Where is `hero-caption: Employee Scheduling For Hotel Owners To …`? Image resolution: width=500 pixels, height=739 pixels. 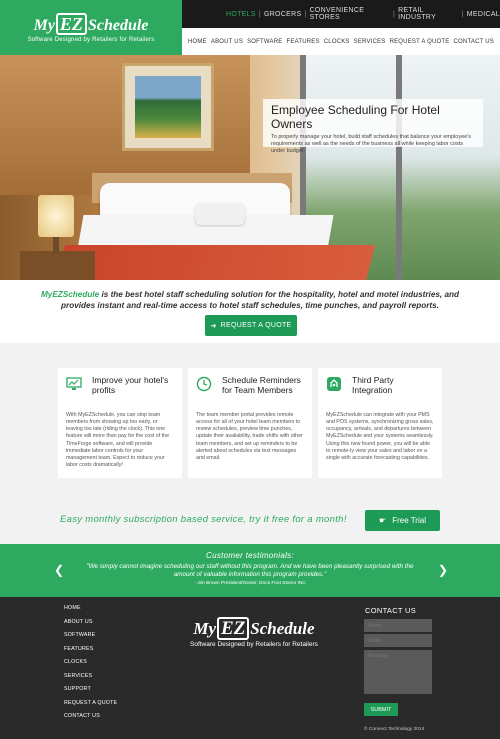
hero-caption: Employee Scheduling For Hotel Owners To … is located at coordinates (373, 126).